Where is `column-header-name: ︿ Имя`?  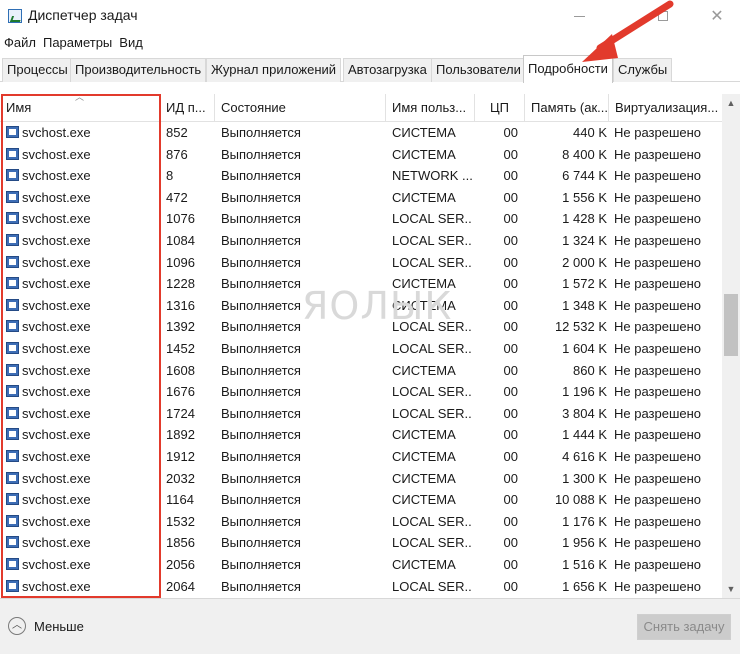
column-header-name: ︿ Имя is located at coordinates (80, 108).